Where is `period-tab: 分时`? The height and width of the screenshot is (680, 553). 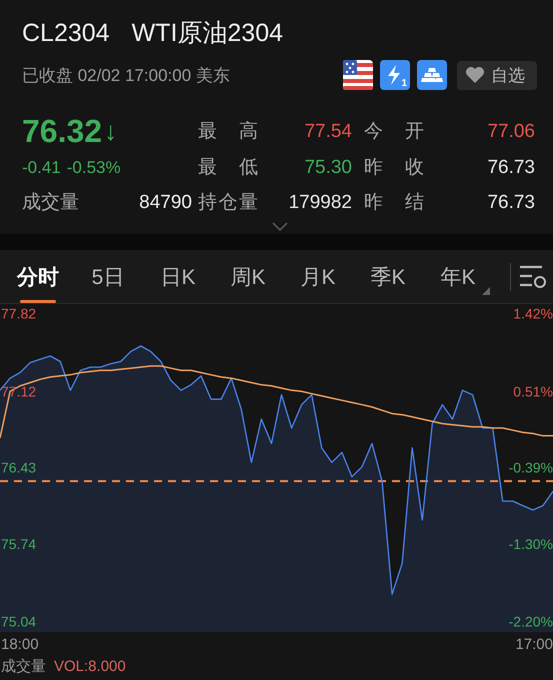 period-tab: 分时 is located at coordinates (38, 276).